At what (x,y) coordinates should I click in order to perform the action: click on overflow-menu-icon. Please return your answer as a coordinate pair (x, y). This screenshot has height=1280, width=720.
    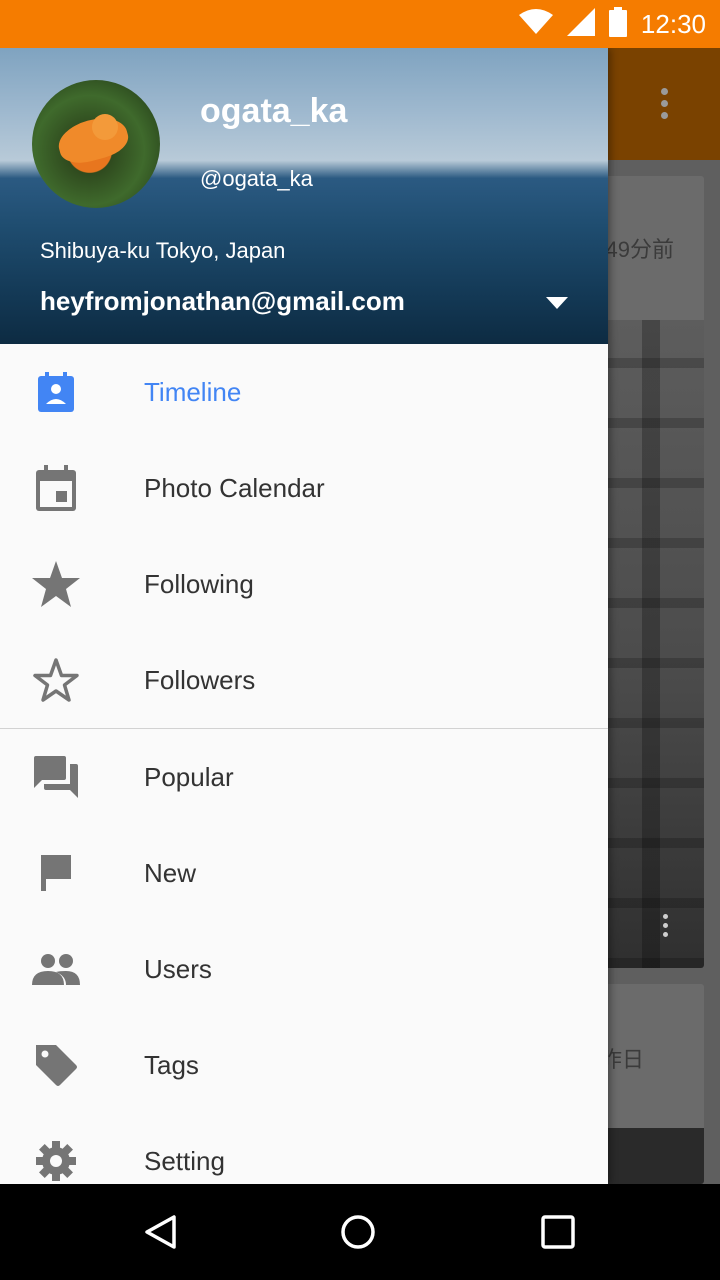
    Looking at the image, I should click on (664, 106).